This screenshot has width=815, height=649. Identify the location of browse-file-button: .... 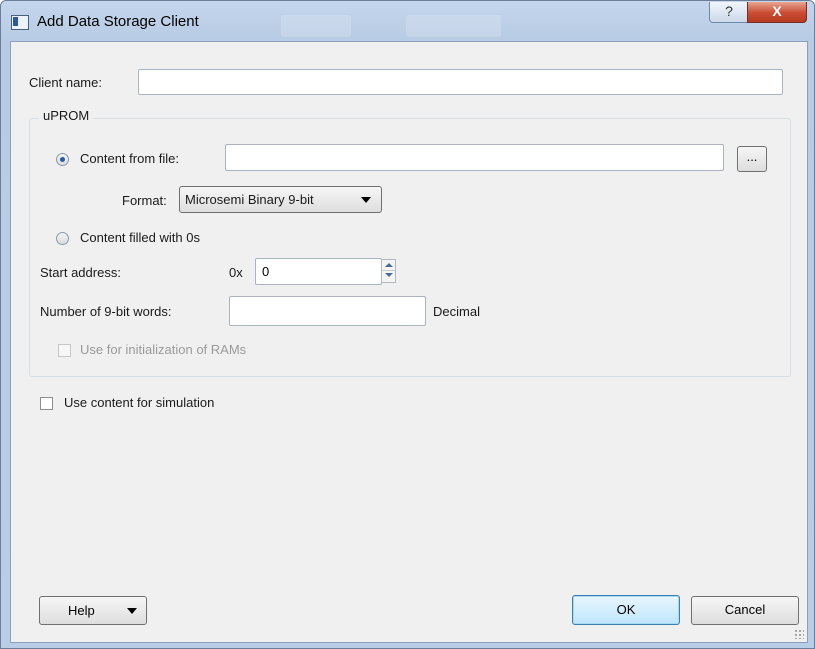
(752, 159).